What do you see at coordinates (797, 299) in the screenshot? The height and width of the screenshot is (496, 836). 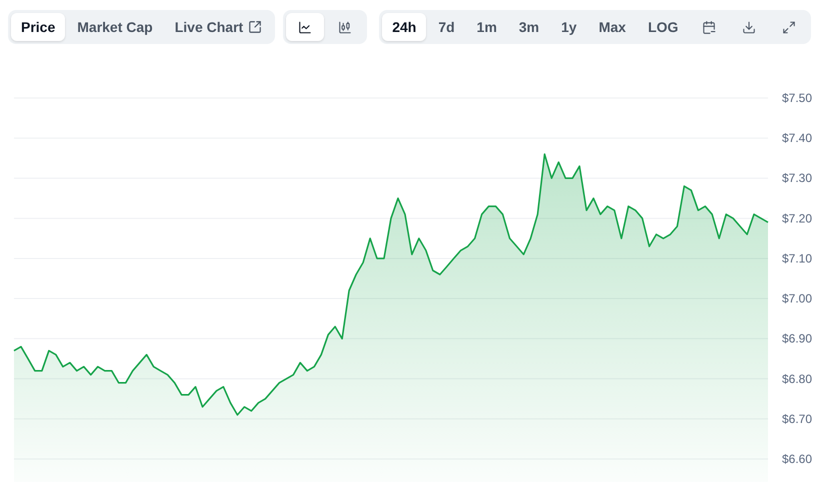 I see `axis-label: $7.00` at bounding box center [797, 299].